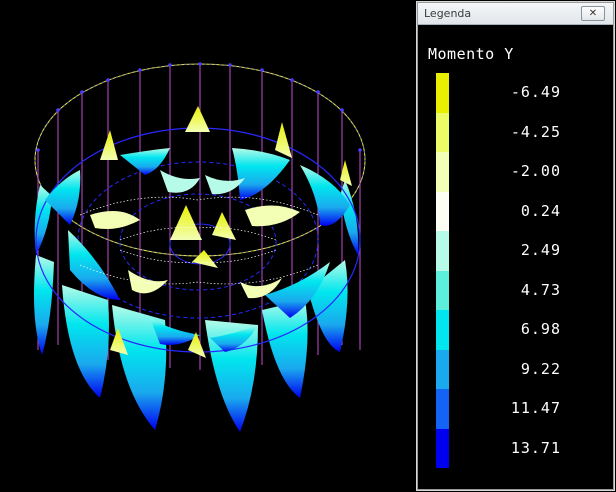 This screenshot has width=616, height=492. I want to click on legend-value: 2.49, so click(540, 250).